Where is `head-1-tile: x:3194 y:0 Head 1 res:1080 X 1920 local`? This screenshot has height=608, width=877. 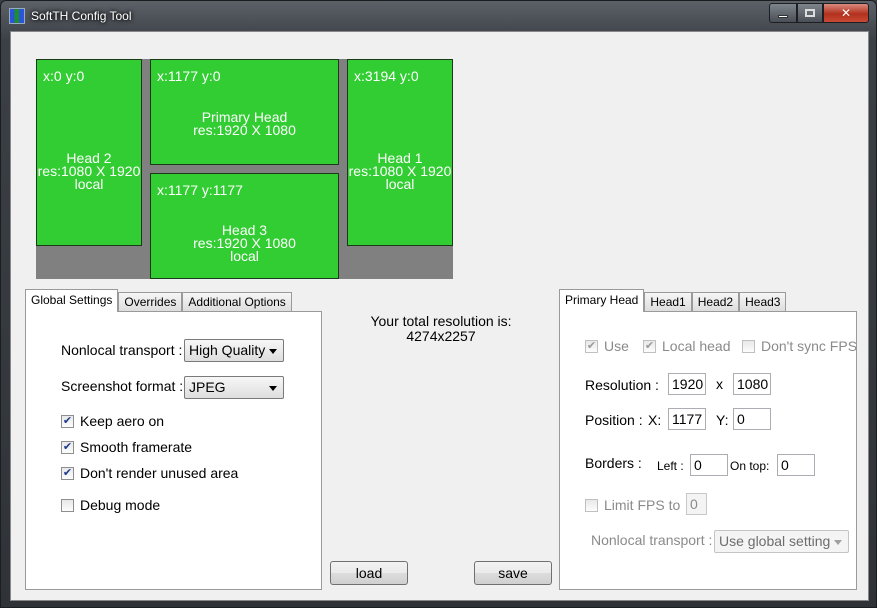 head-1-tile: x:3194 y:0 Head 1 res:1080 X 1920 local is located at coordinates (400, 152).